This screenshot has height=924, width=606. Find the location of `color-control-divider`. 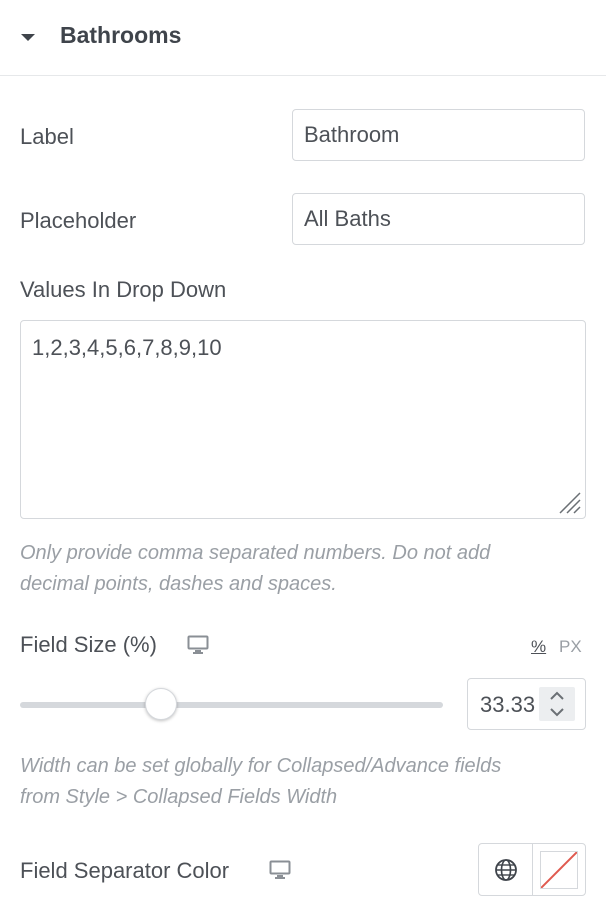

color-control-divider is located at coordinates (532, 869).